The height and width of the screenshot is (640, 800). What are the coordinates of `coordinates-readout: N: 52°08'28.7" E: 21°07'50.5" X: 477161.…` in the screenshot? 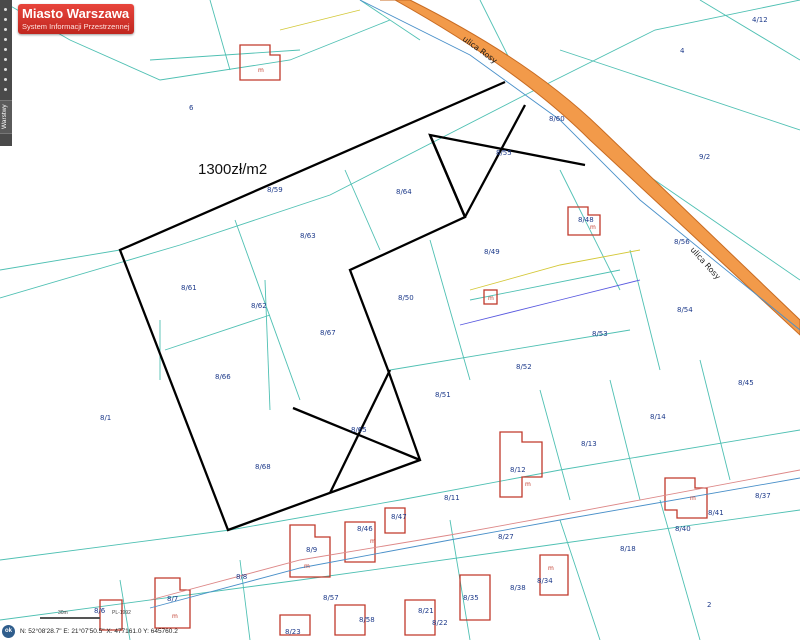 It's located at (99, 631).